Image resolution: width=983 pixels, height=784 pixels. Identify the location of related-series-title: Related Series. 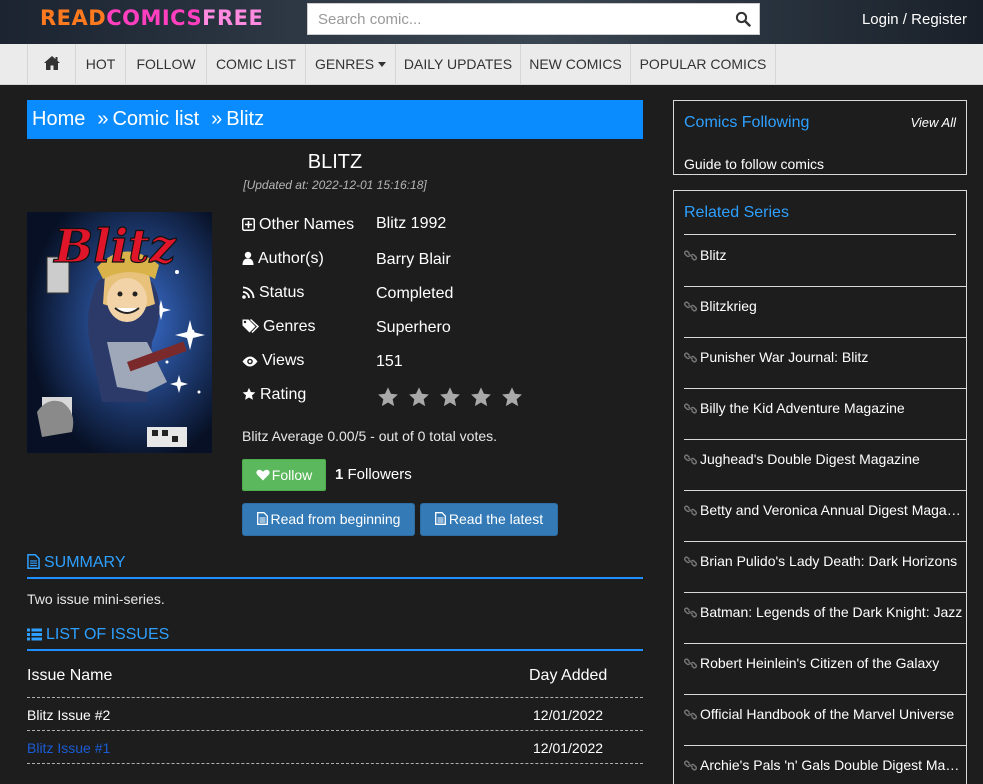
(736, 212).